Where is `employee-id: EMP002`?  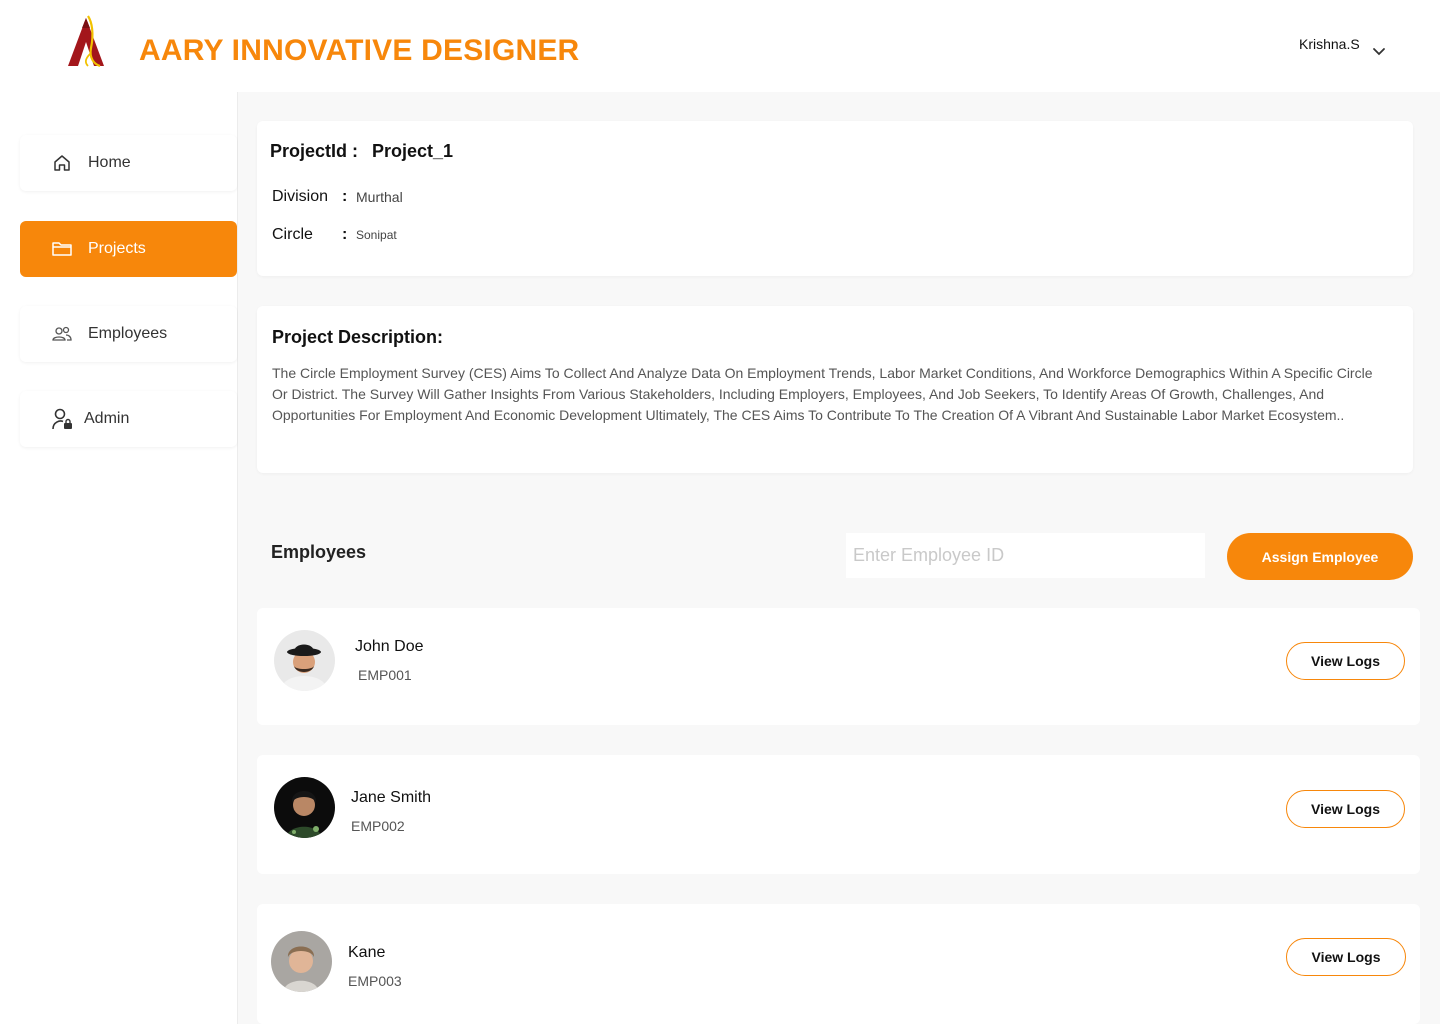 employee-id: EMP002 is located at coordinates (378, 826).